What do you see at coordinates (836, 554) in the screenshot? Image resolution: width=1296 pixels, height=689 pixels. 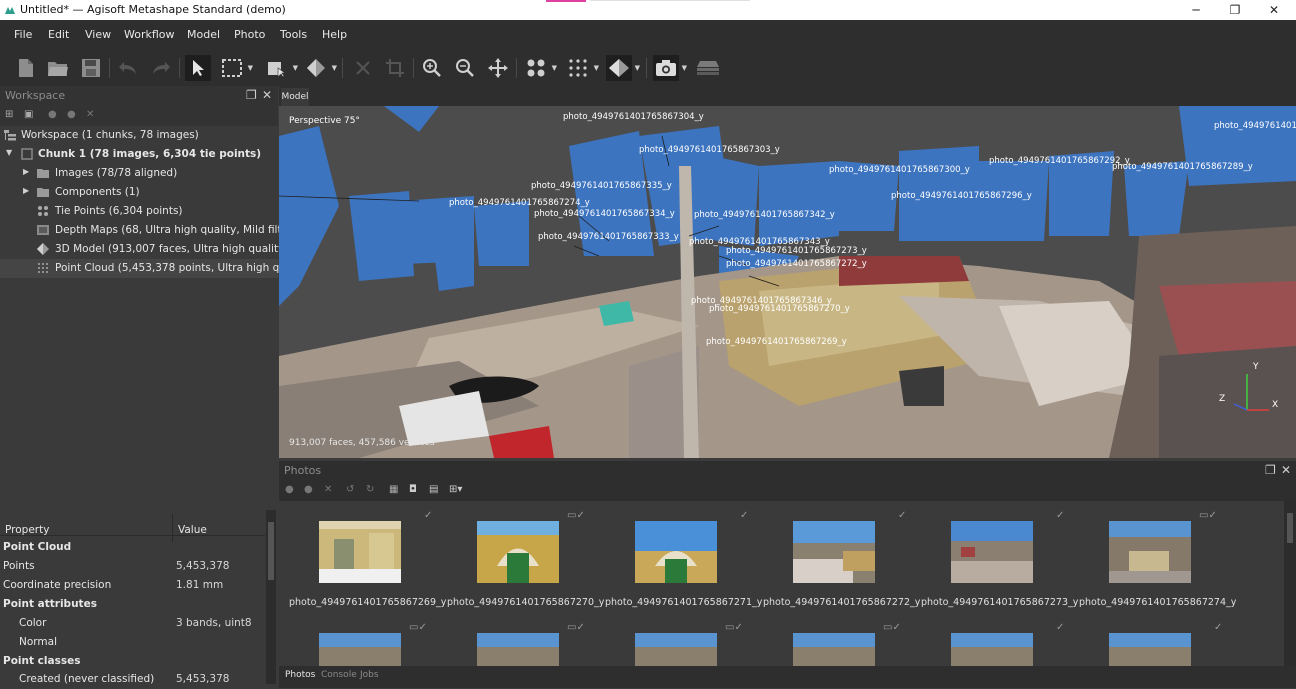 I see `photo-thumbnail: ✓ photo_4949761401765867272_y` at bounding box center [836, 554].